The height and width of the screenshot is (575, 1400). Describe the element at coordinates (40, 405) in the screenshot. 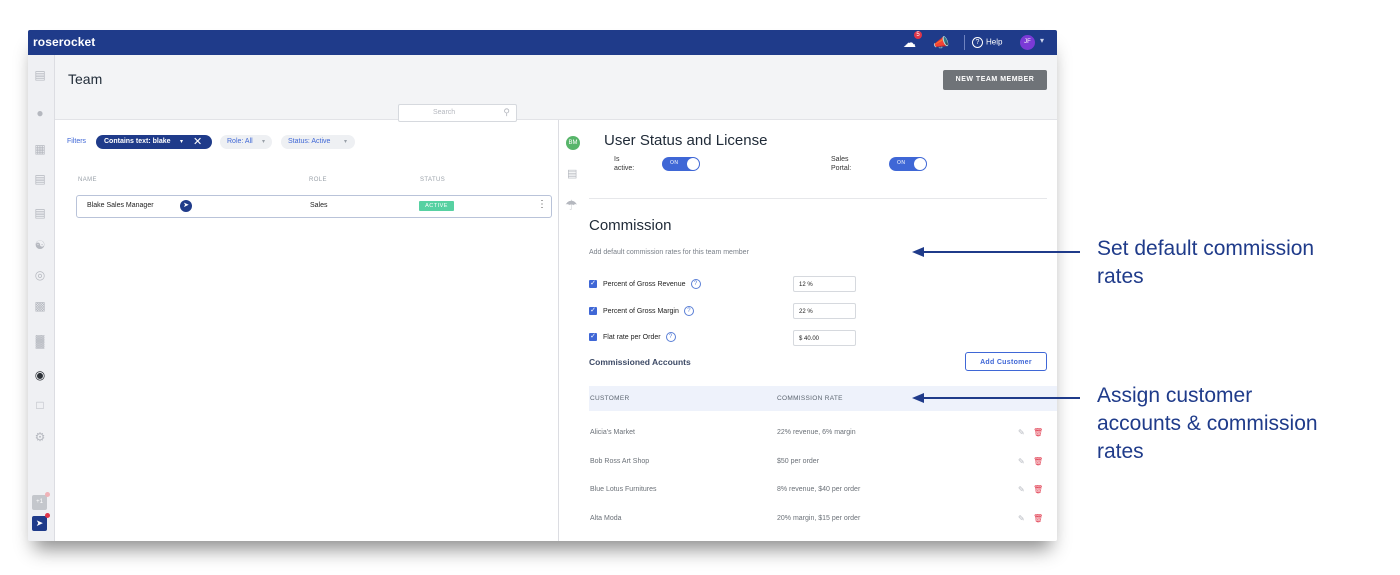

I see `chat-icon: □` at that location.